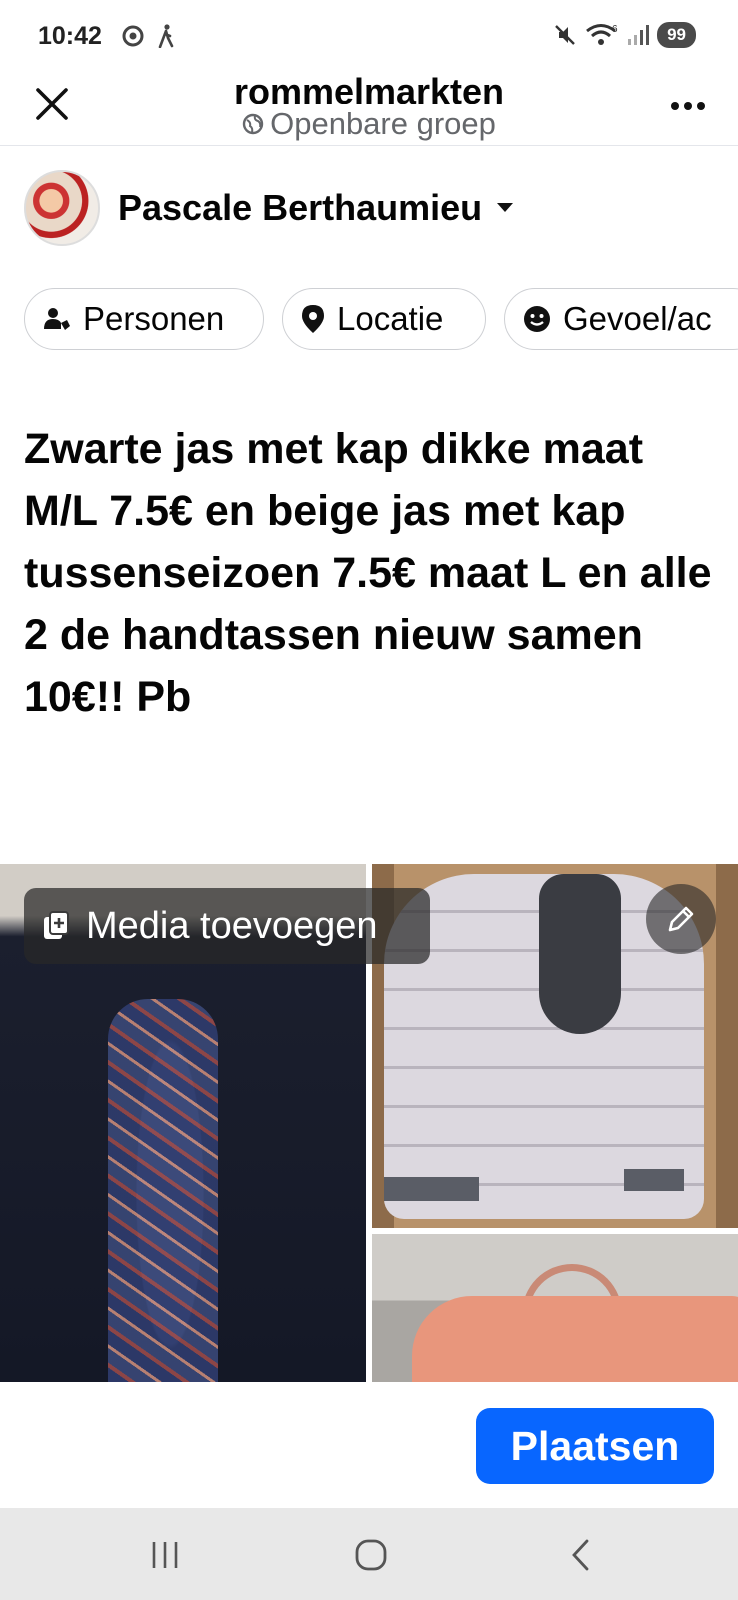  I want to click on back-button, so click(580, 1555).